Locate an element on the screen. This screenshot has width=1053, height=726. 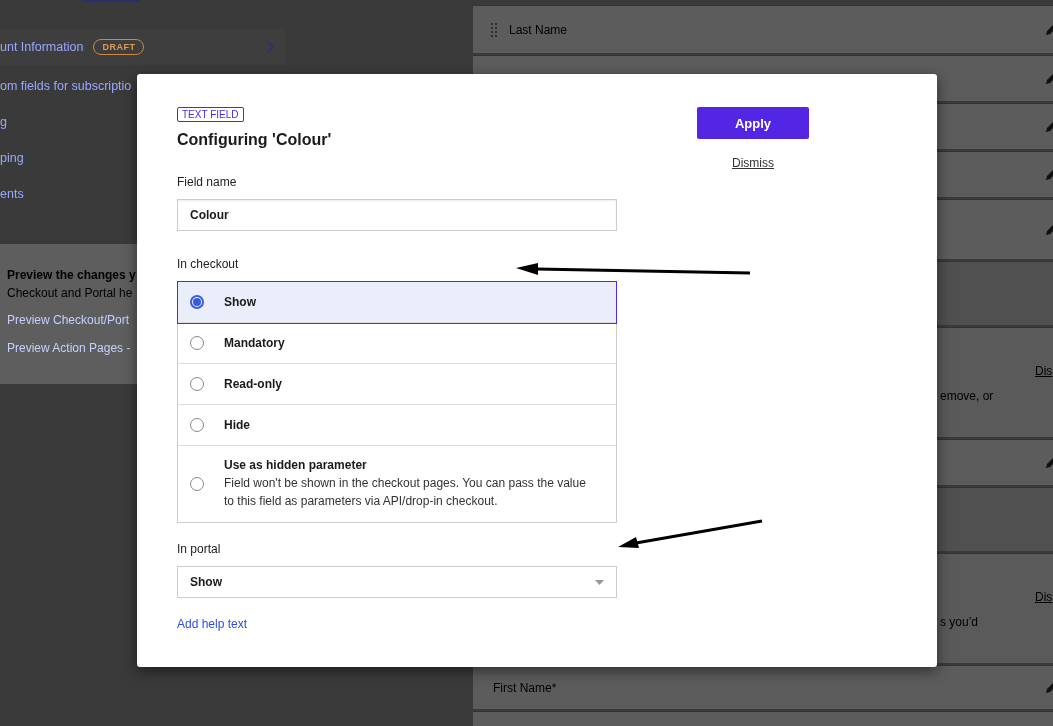
preview-text: Checkout and Portal he is located at coordinates (70, 293).